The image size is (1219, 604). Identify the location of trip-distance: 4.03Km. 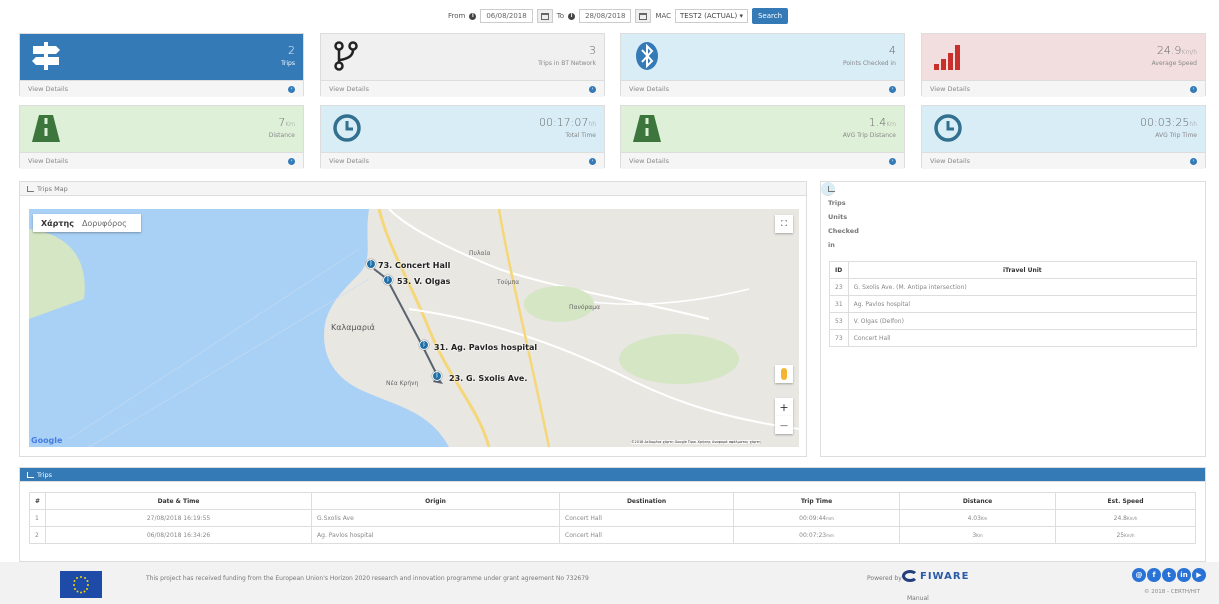
(978, 518).